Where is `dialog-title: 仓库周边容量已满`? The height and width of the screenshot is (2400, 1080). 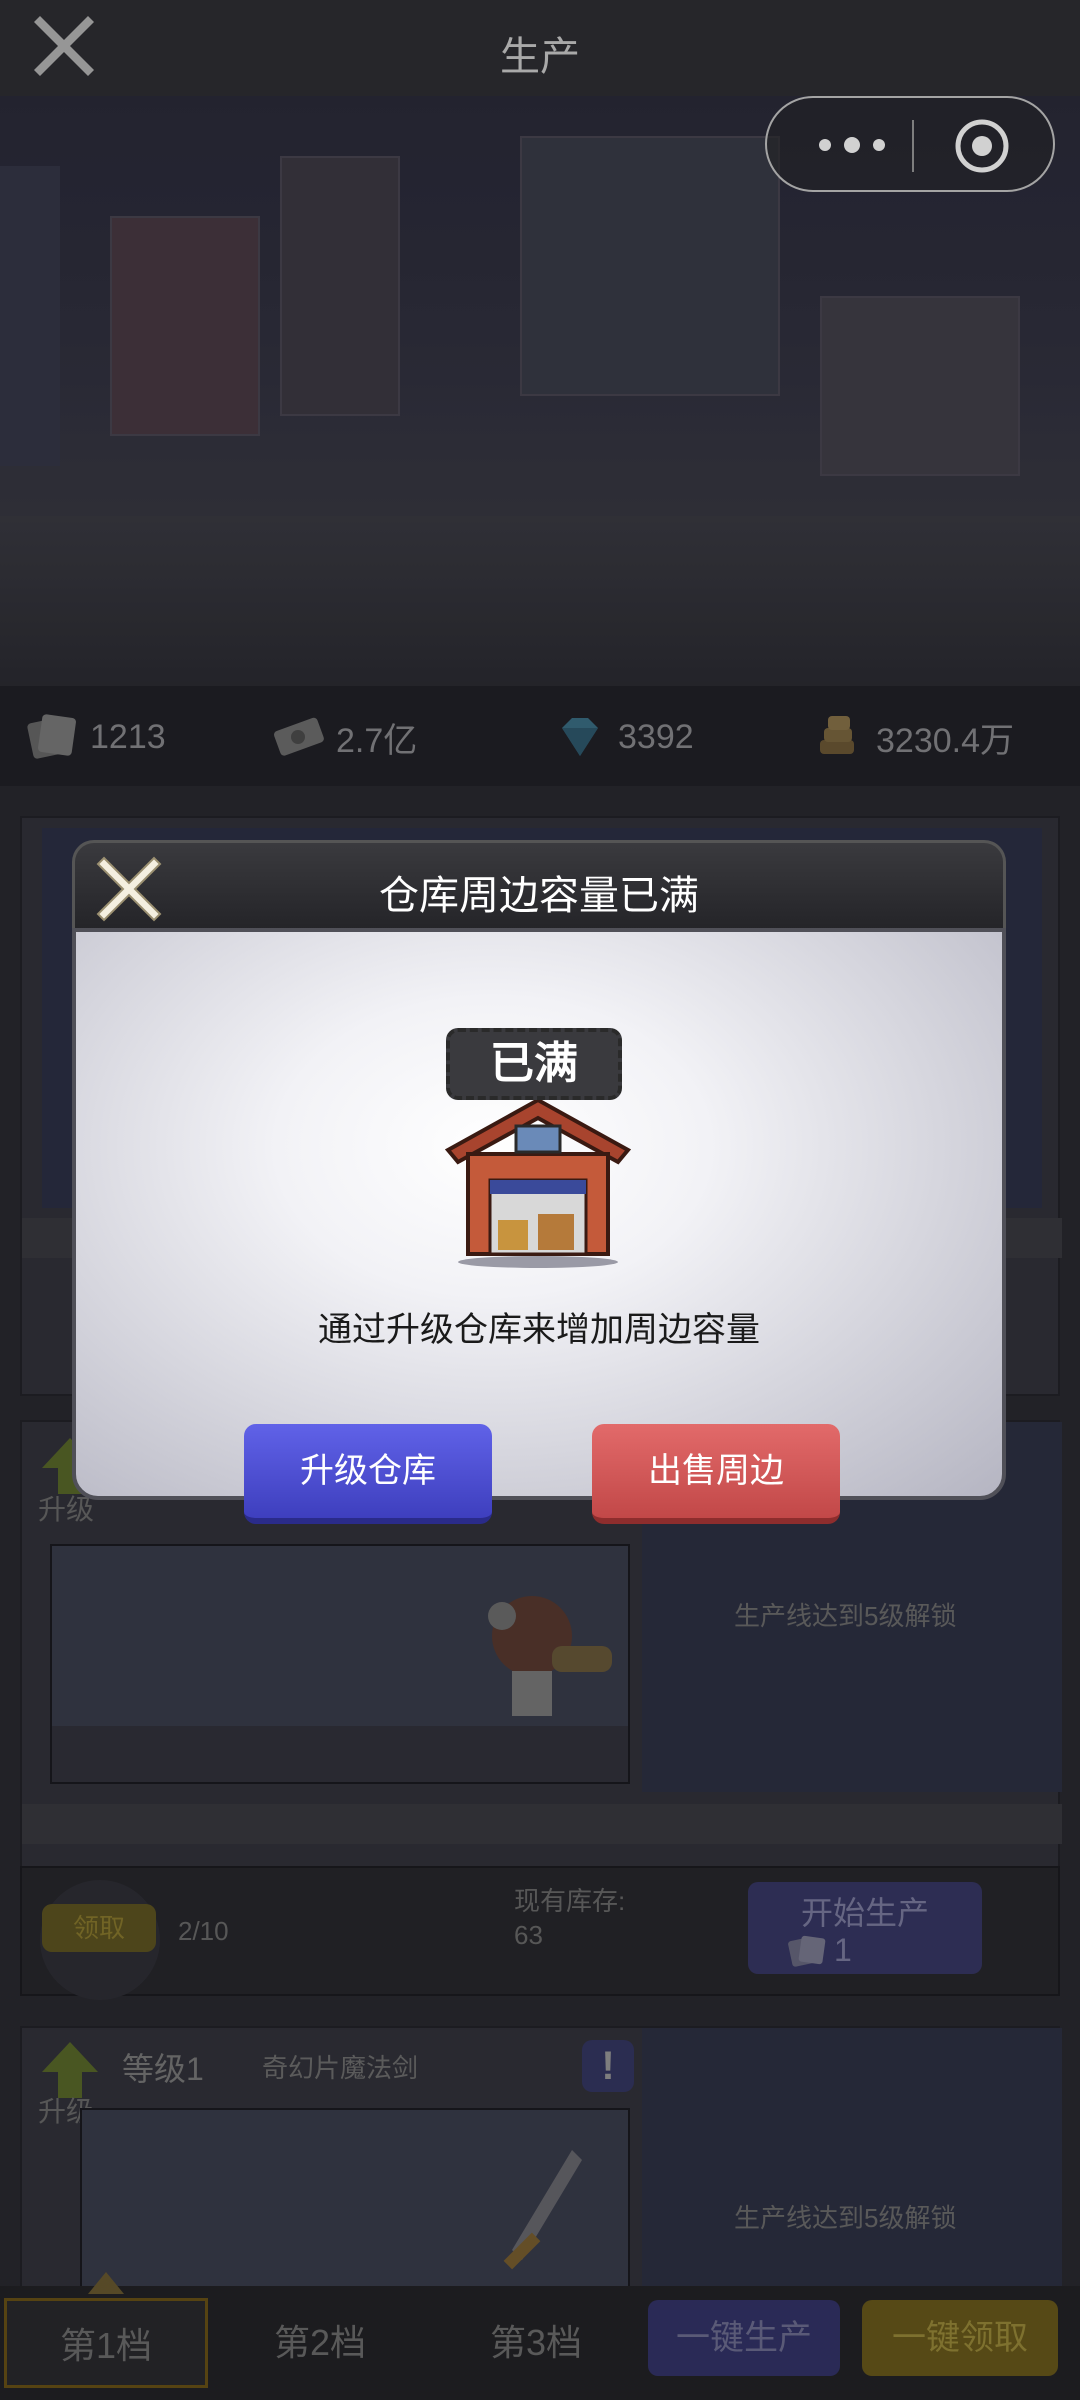 dialog-title: 仓库周边容量已满 is located at coordinates (539, 896).